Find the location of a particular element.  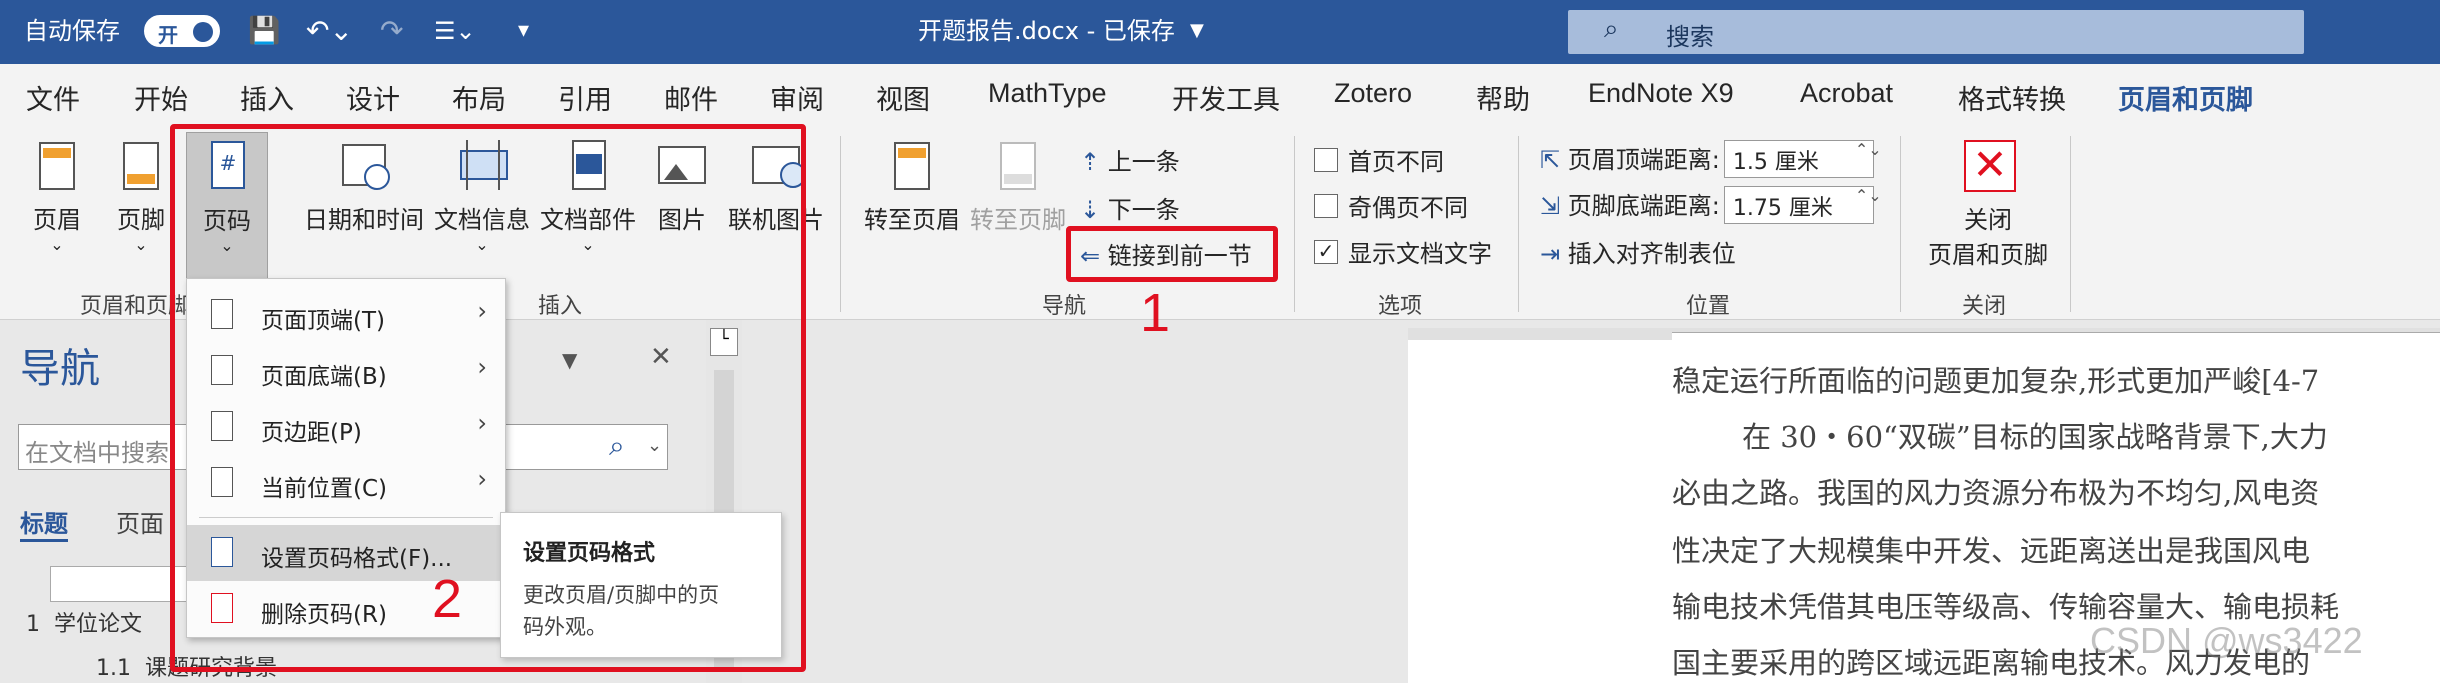

tab-format-convert: 格式转换 is located at coordinates (2012, 97).